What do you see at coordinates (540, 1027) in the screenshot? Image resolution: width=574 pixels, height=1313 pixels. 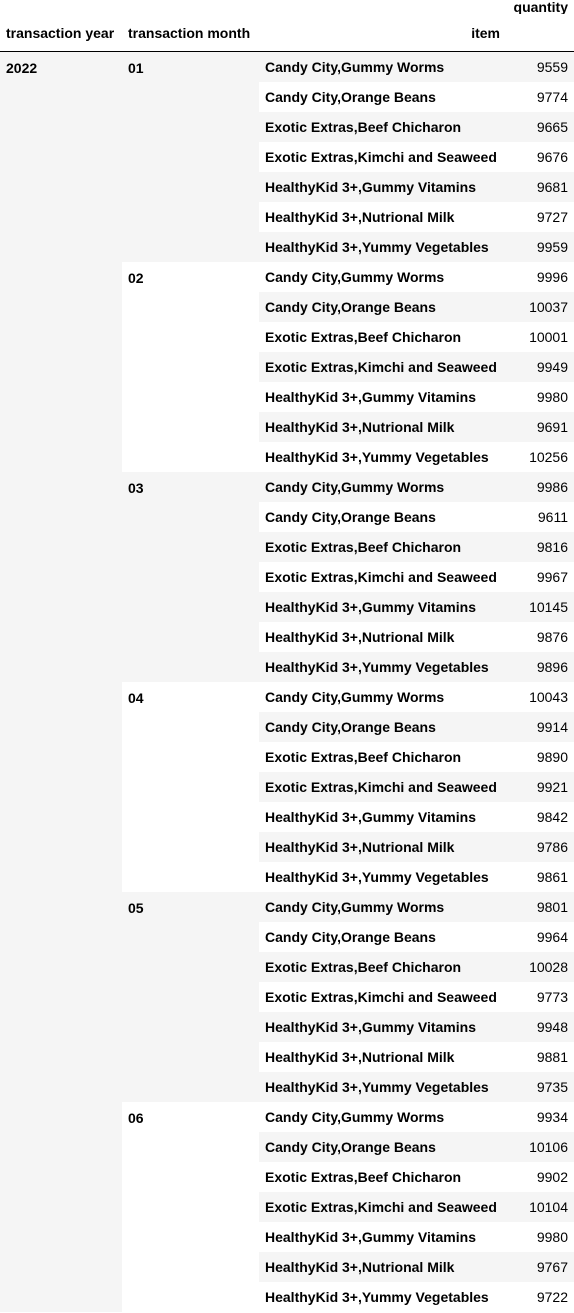 I see `quantity-cell: 9948` at bounding box center [540, 1027].